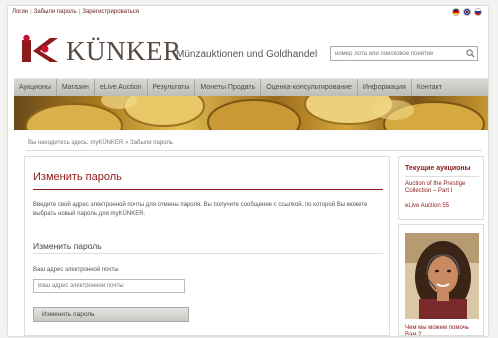  What do you see at coordinates (67, 246) in the screenshot?
I see `section-title: Изменить пароль` at bounding box center [67, 246].